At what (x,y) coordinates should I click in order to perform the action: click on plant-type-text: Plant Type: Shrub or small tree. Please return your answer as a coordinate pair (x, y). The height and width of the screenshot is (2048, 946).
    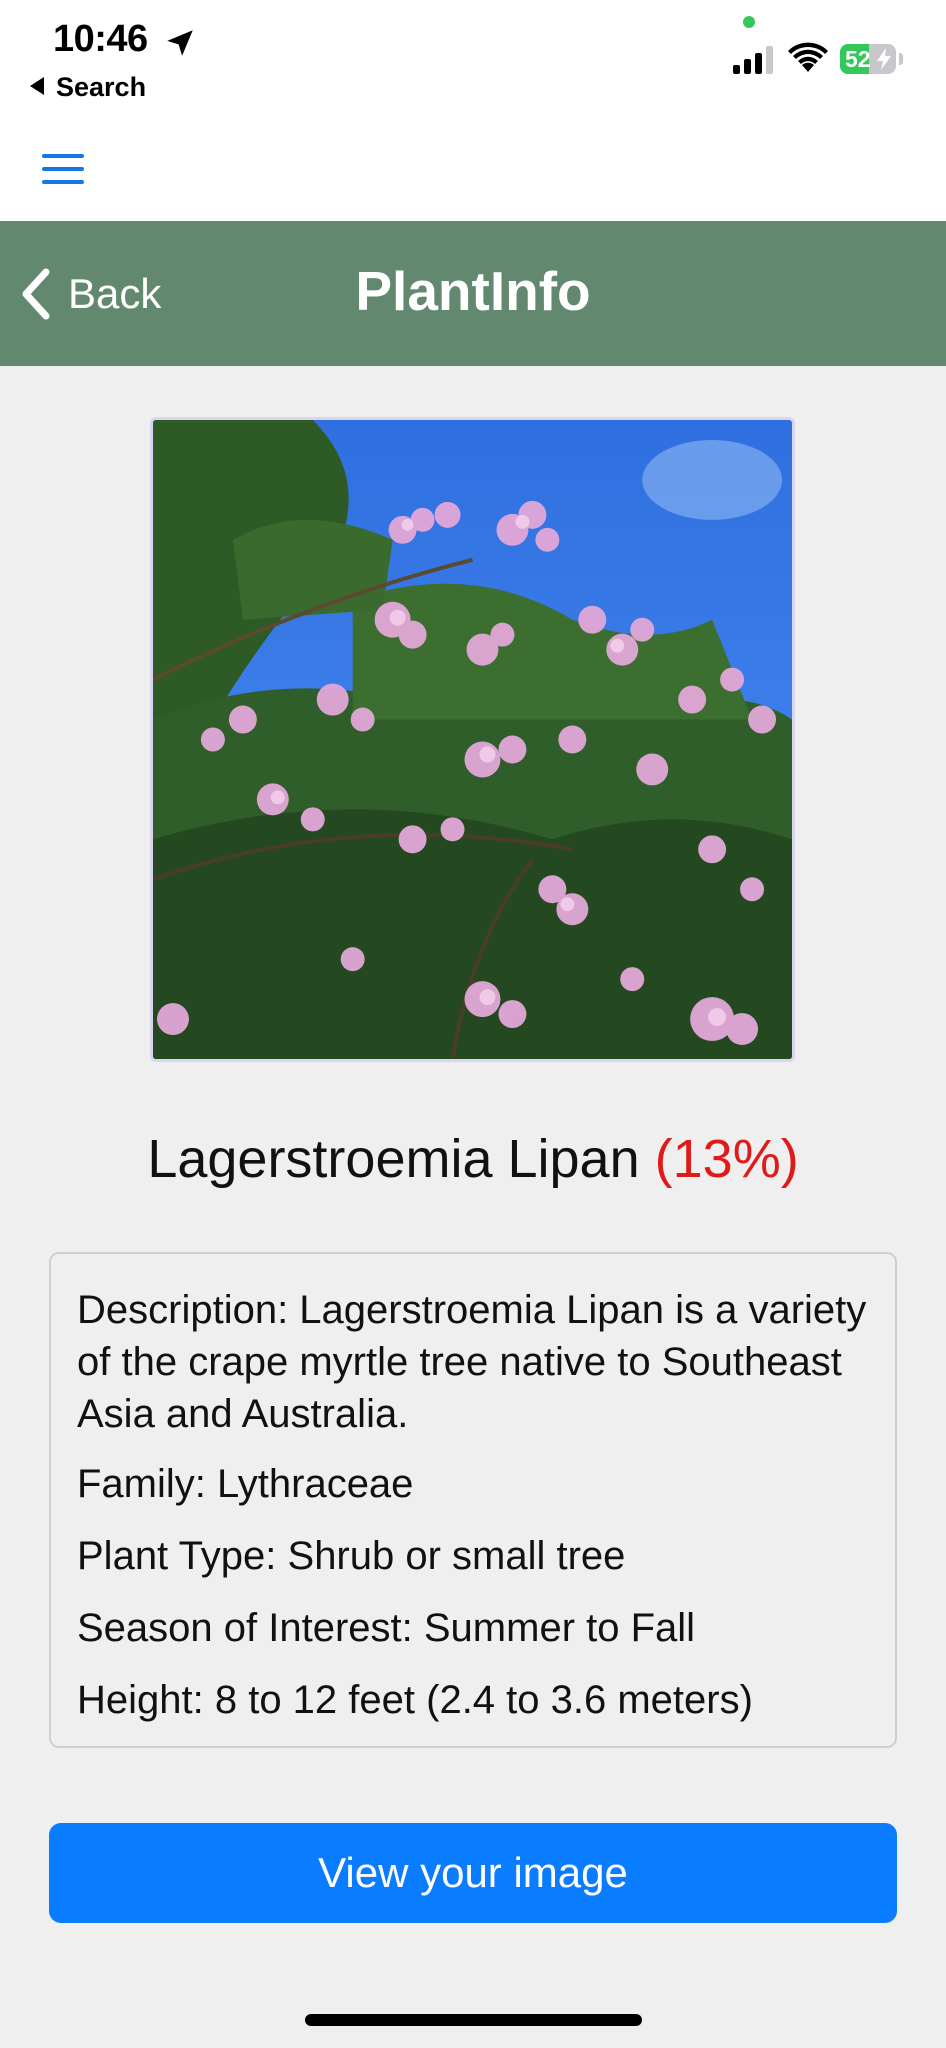
    Looking at the image, I should click on (351, 1556).